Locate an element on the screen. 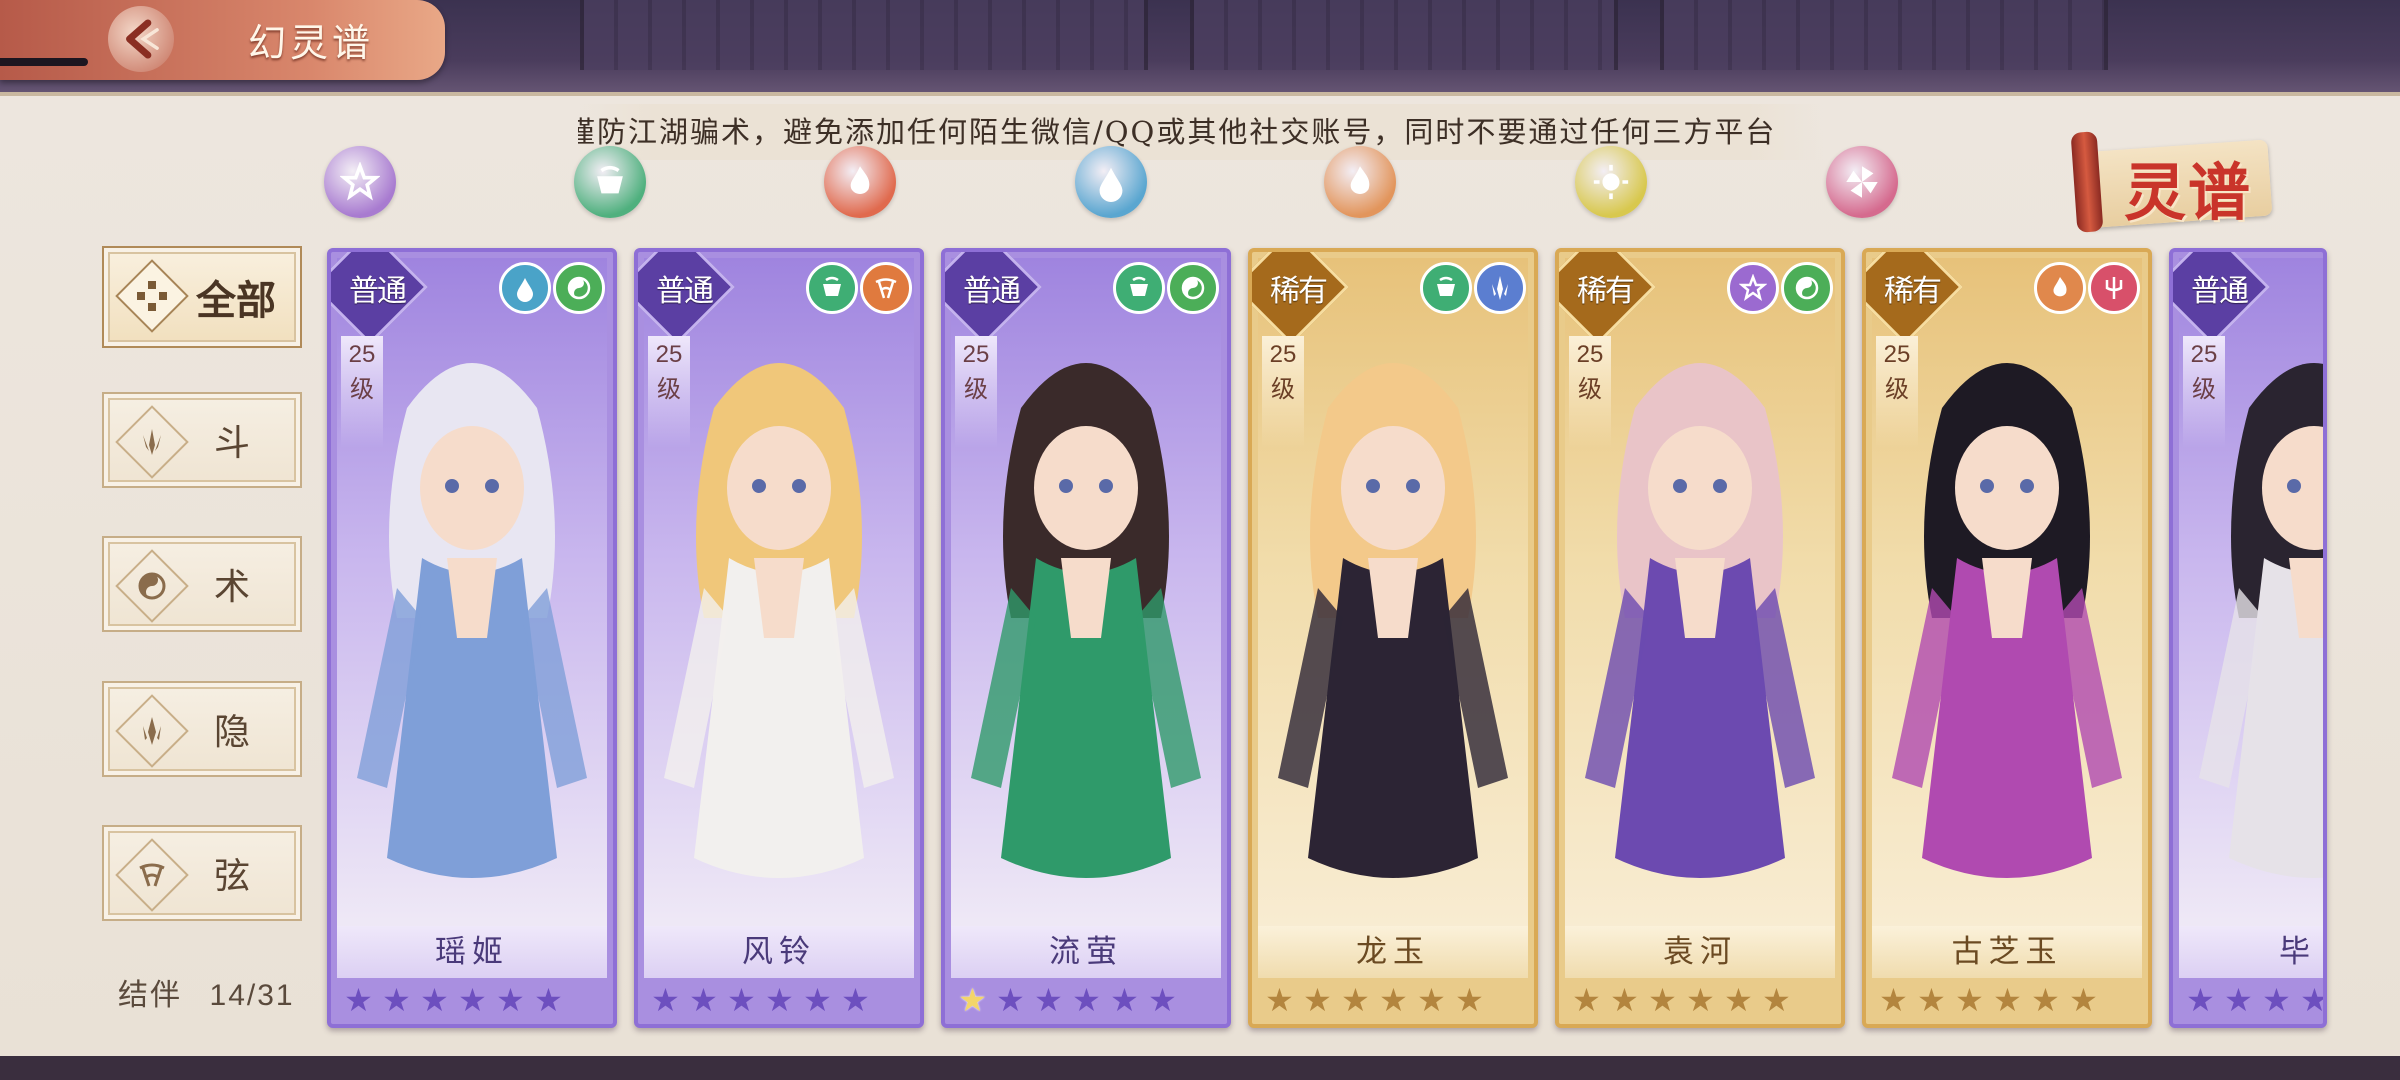  tab-label: 术 is located at coordinates (232, 587).